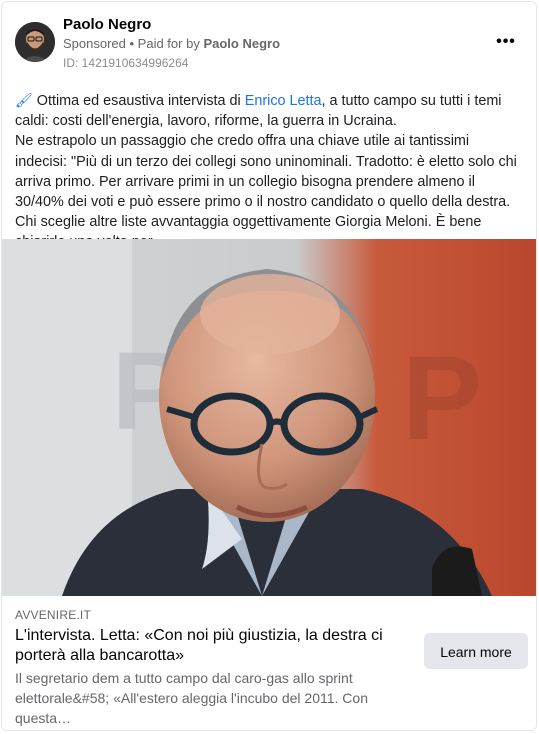  I want to click on paintbrush-icon: 🖌, so click(24, 100).